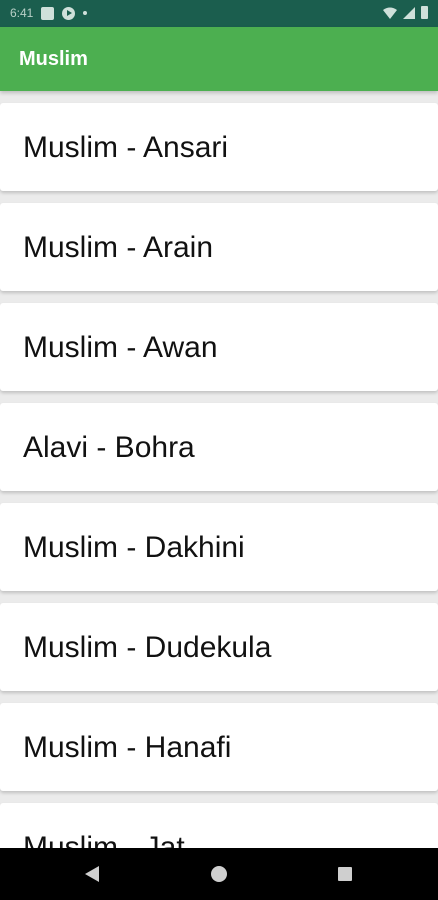 The height and width of the screenshot is (900, 438). I want to click on status-bar-right, so click(405, 12).